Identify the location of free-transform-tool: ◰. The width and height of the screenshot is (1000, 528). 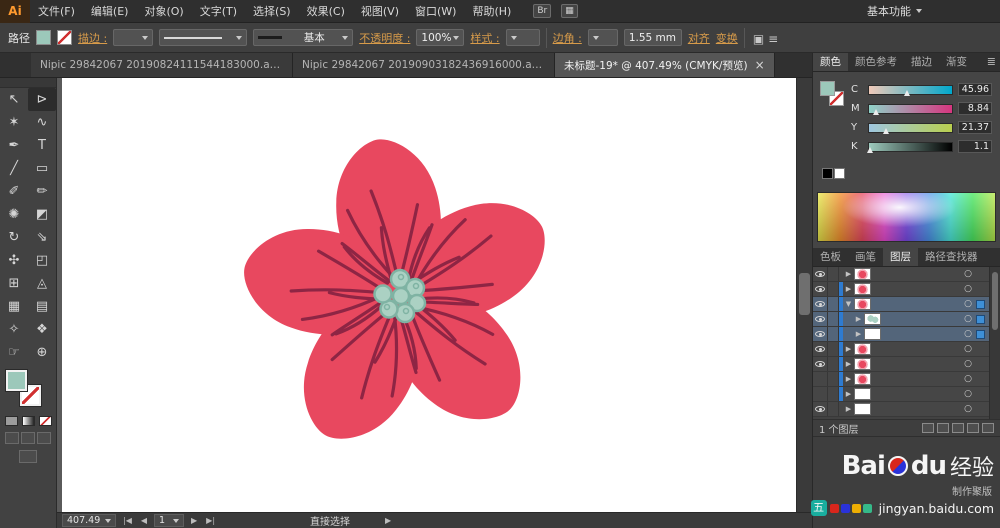
(42, 260).